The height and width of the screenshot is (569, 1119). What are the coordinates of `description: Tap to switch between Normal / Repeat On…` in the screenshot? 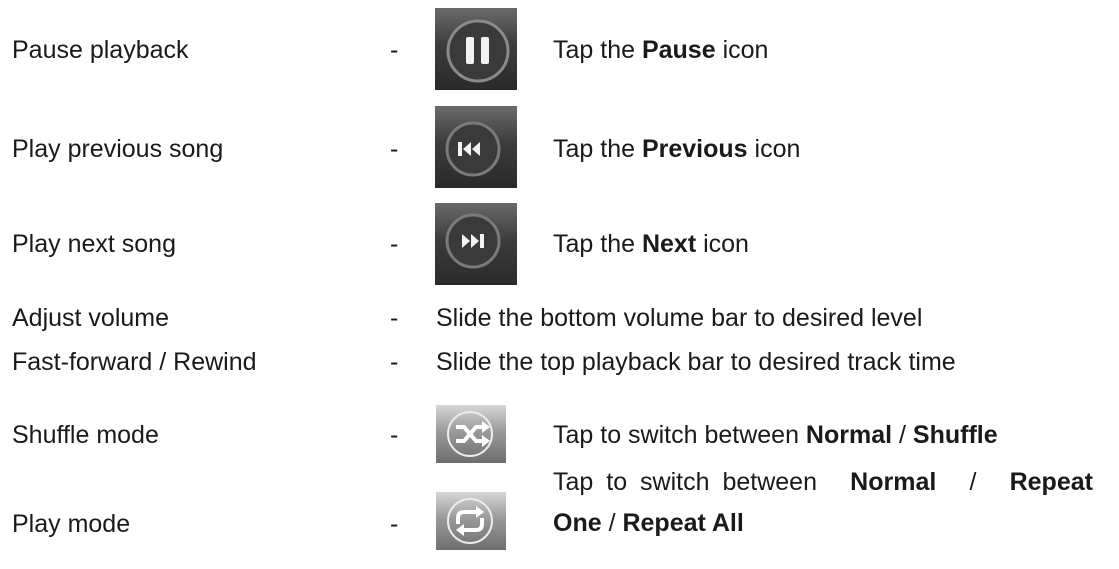 It's located at (823, 503).